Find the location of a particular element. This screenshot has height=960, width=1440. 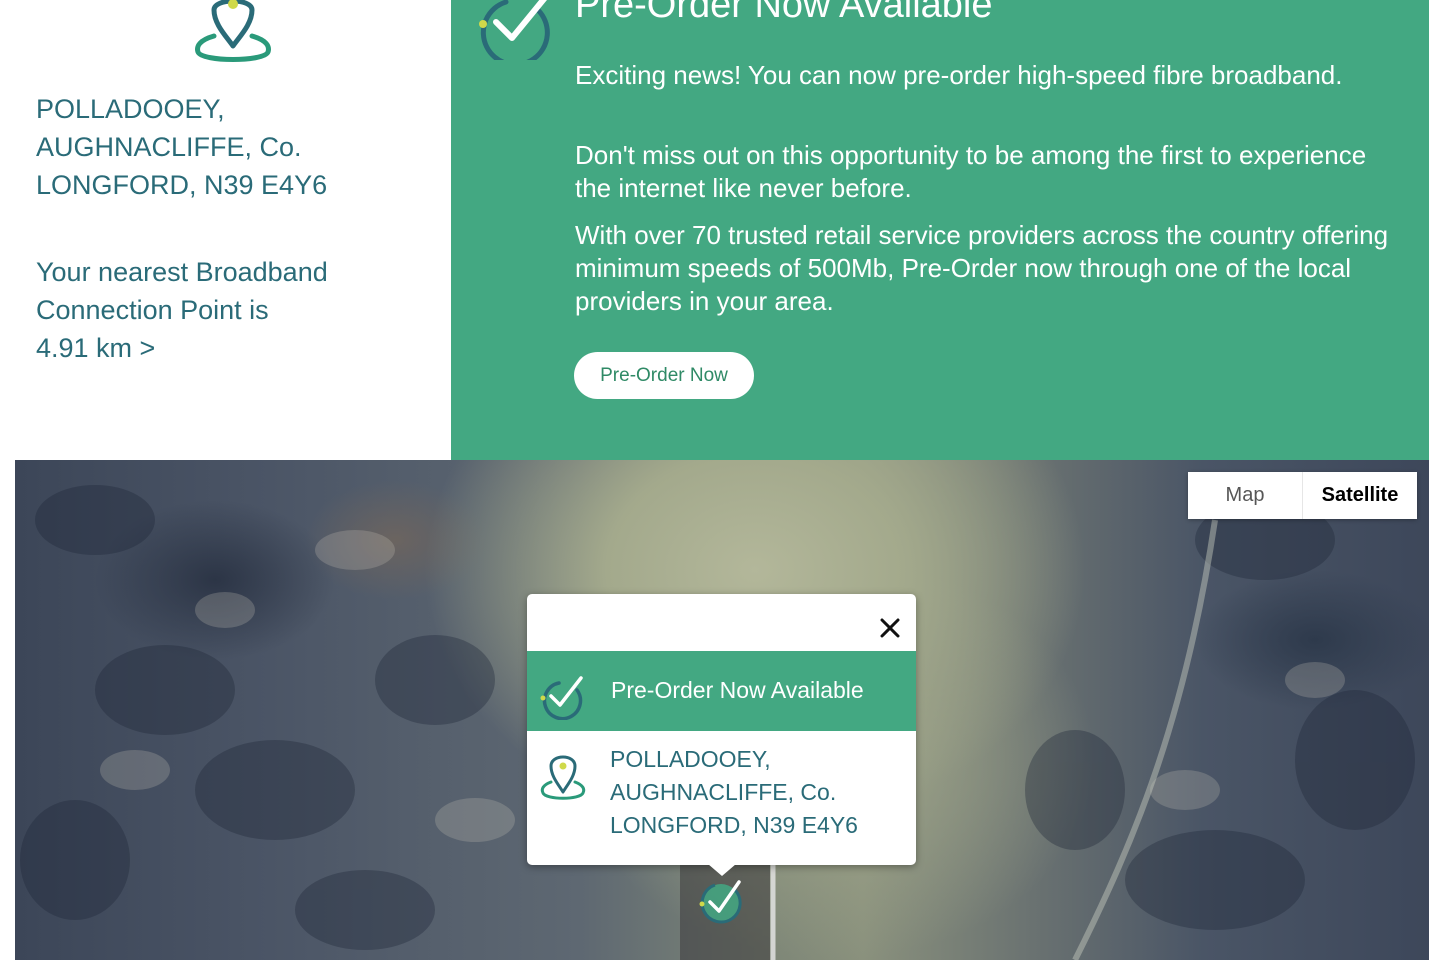

nearest-line: Your nearest Broadband is located at coordinates (182, 272).